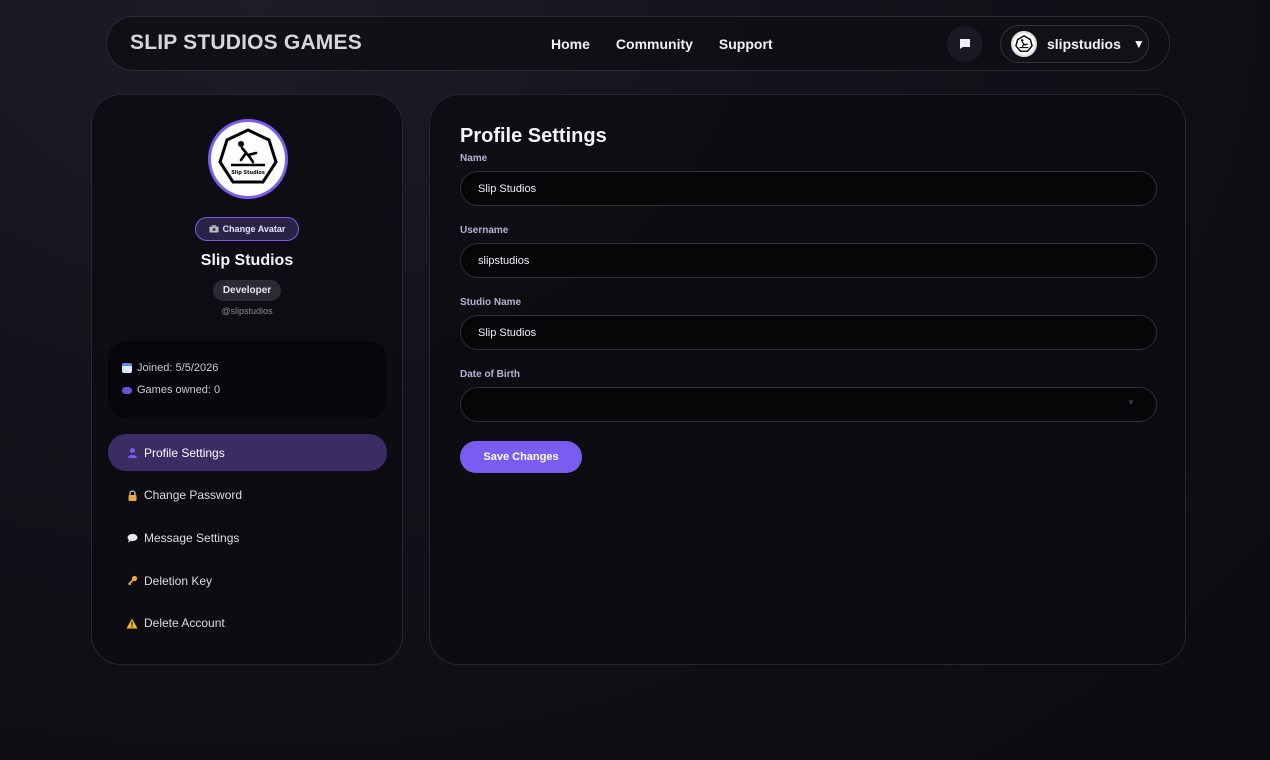 This screenshot has height=760, width=1270. Describe the element at coordinates (132, 623) in the screenshot. I see `warning-icon` at that location.